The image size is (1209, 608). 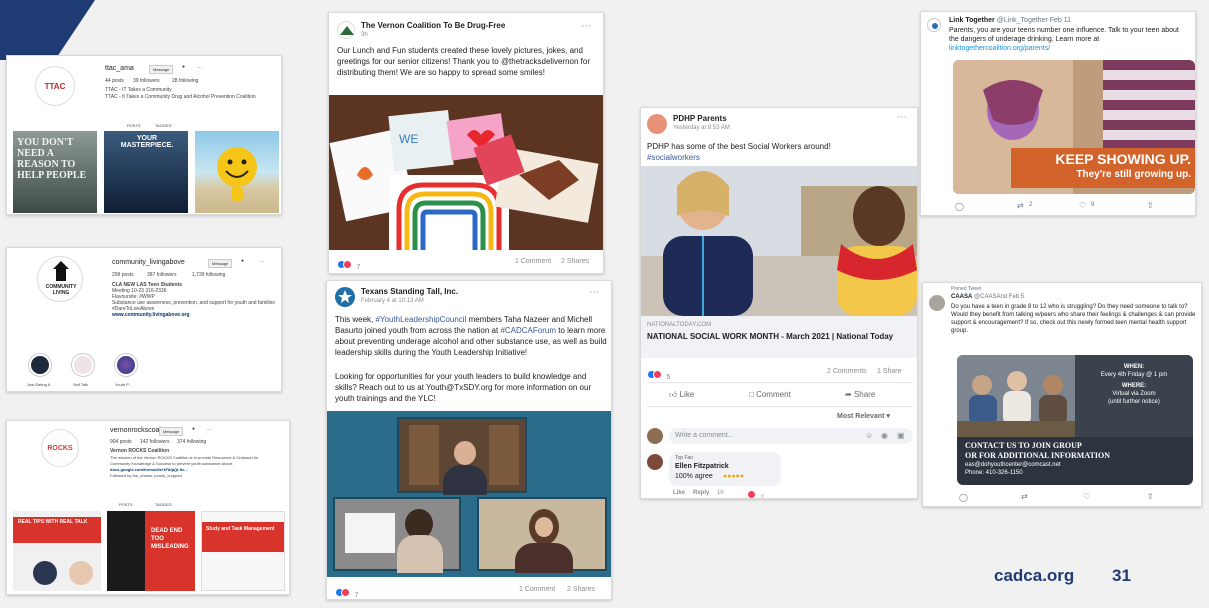 I want to click on page-name: PDHP Parents, so click(x=700, y=118).